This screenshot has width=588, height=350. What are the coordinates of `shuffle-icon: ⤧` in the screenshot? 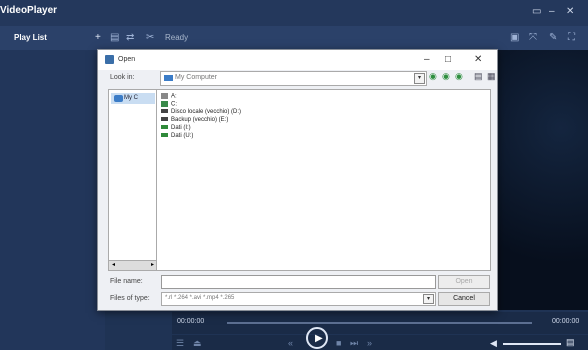 It's located at (533, 37).